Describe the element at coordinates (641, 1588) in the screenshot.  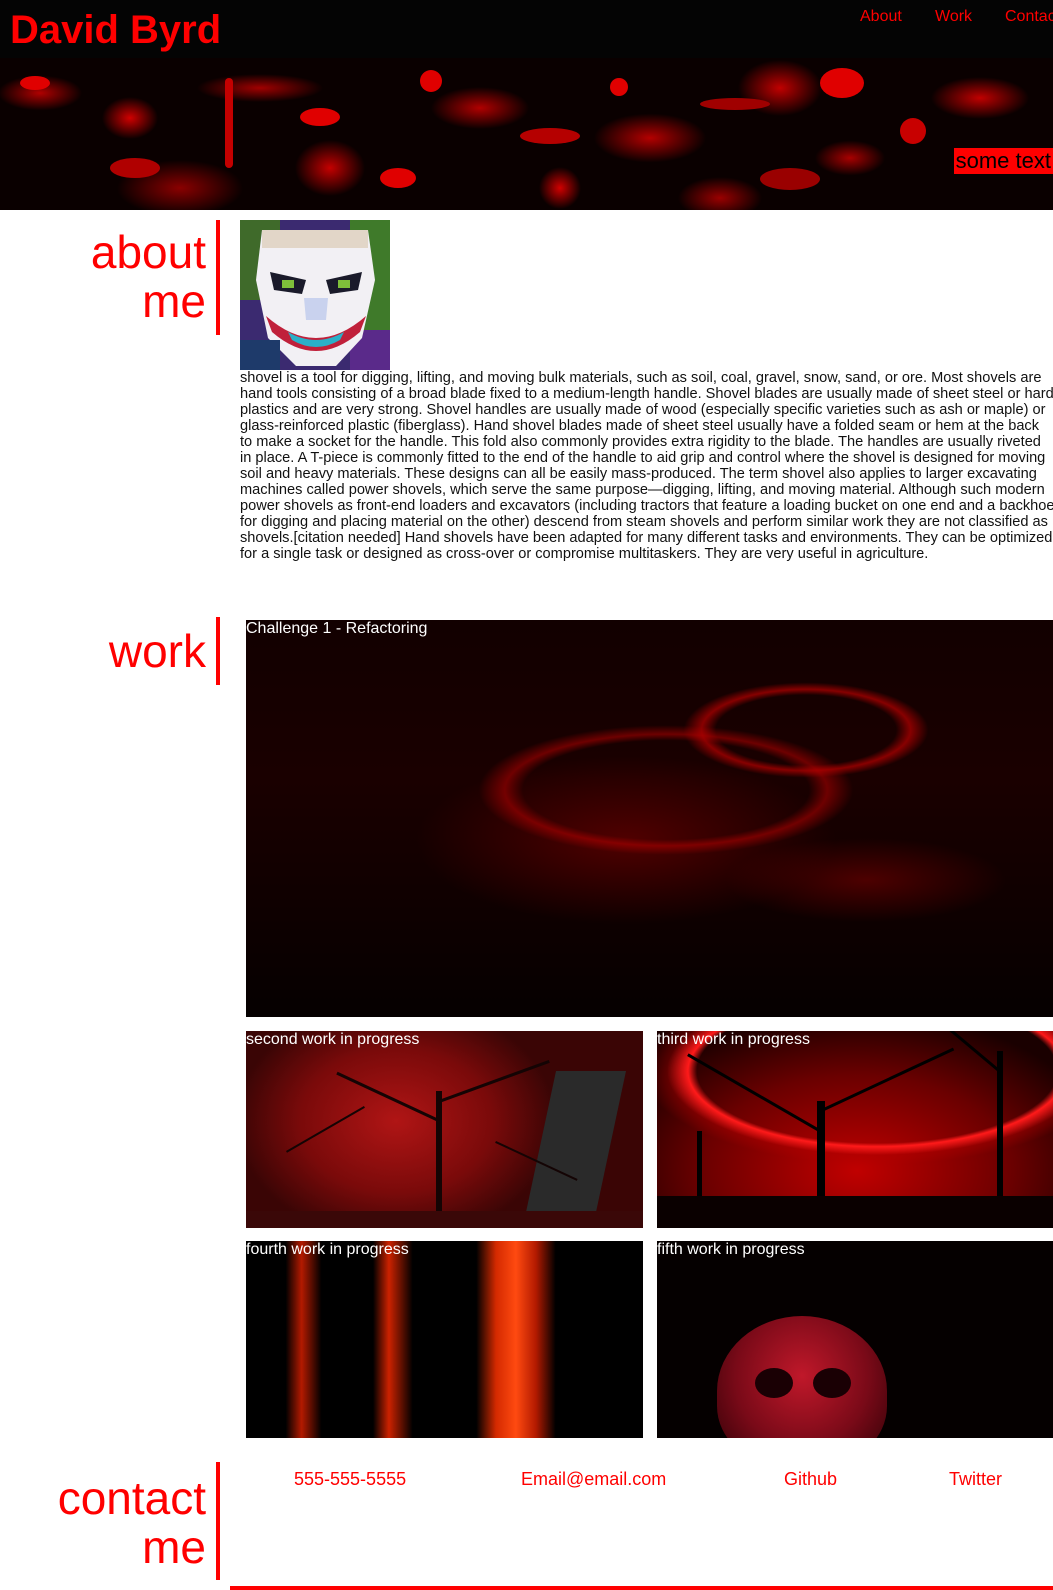
I see `footer-divider` at that location.